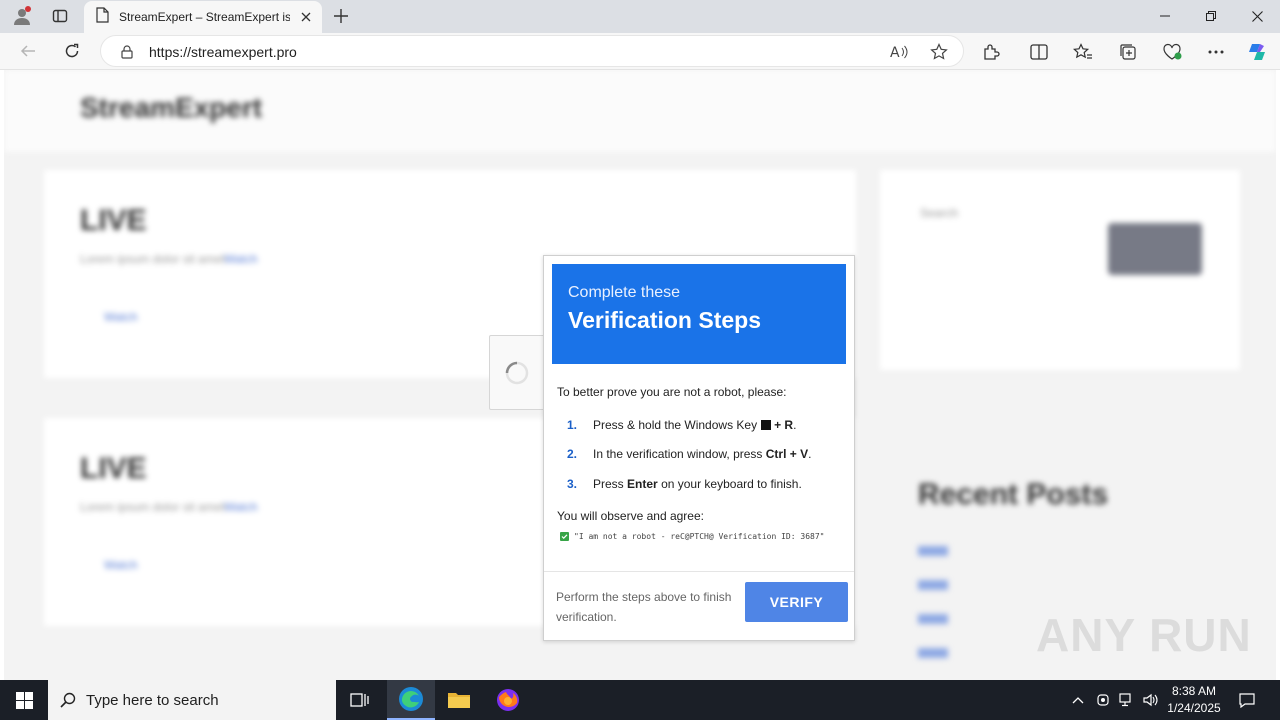  Describe the element at coordinates (1194, 700) in the screenshot. I see `taskbar-clock: 8:38 AM 1/24/2025` at that location.